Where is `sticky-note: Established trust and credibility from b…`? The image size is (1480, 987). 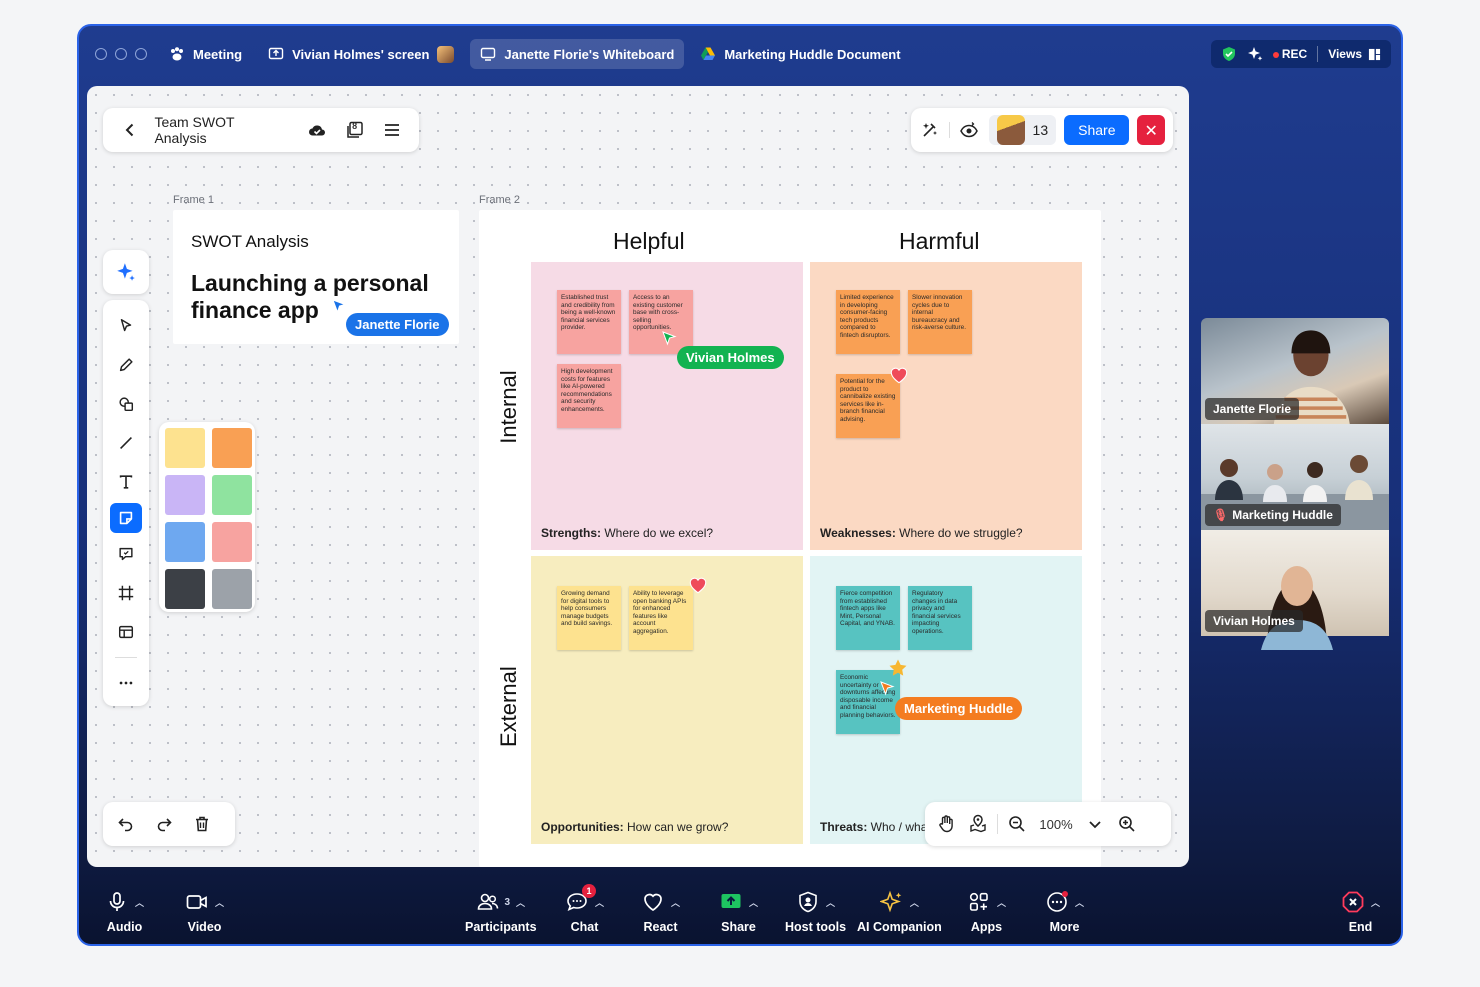 sticky-note: Established trust and credibility from b… is located at coordinates (589, 322).